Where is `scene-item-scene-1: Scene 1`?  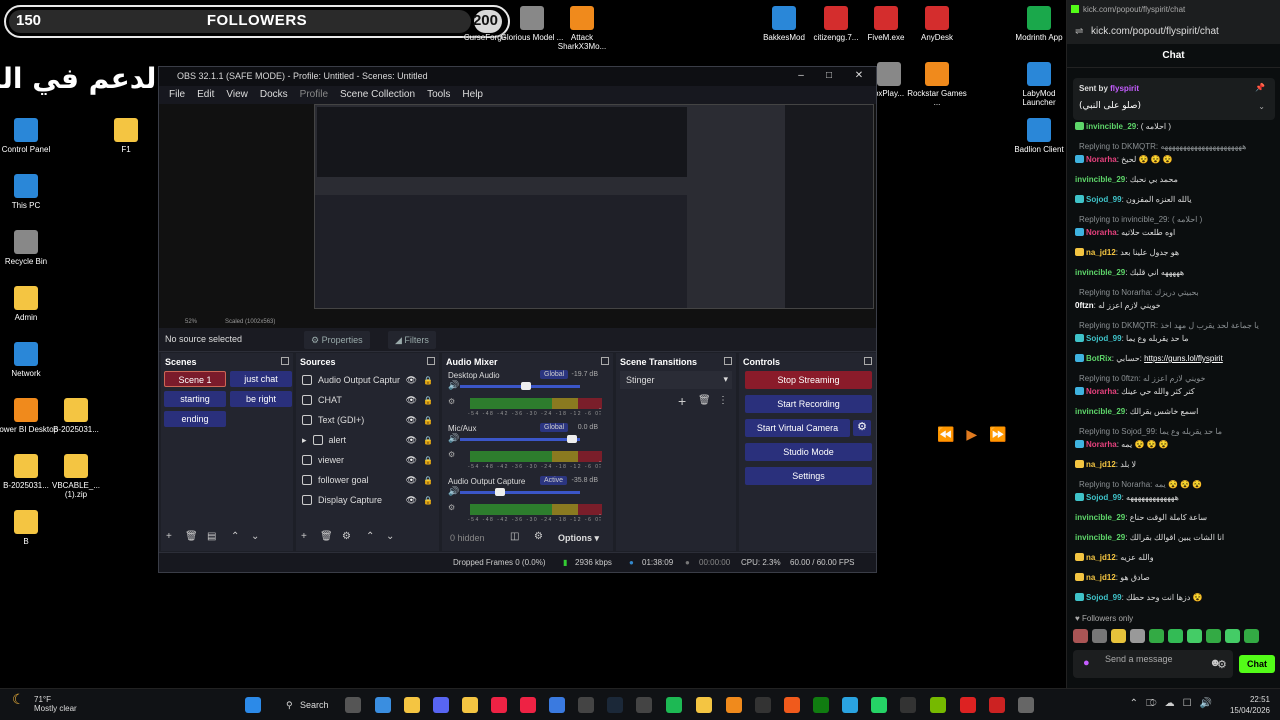
scene-item-scene-1: Scene 1 is located at coordinates (195, 379).